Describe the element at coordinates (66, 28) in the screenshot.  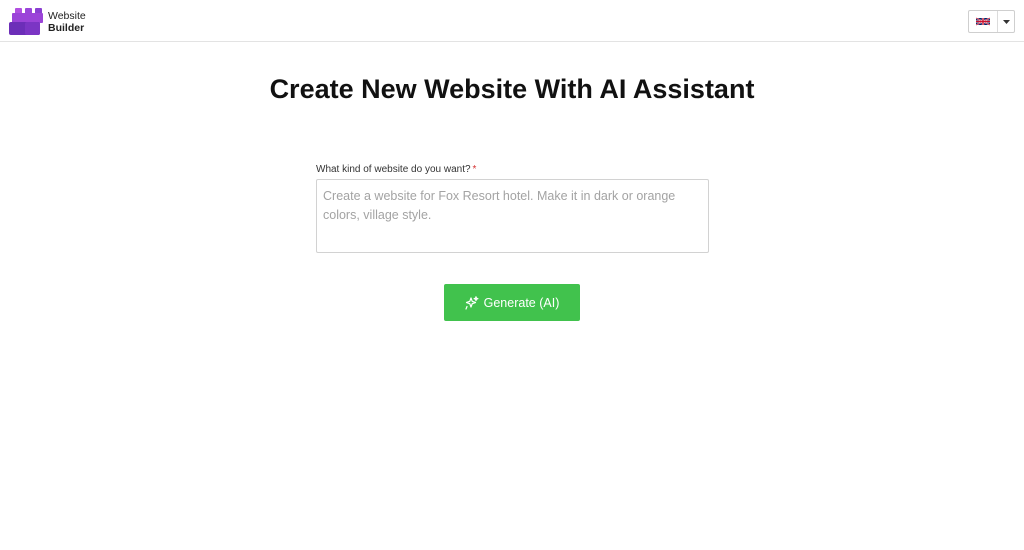
I see `logo-line-2: Builder` at that location.